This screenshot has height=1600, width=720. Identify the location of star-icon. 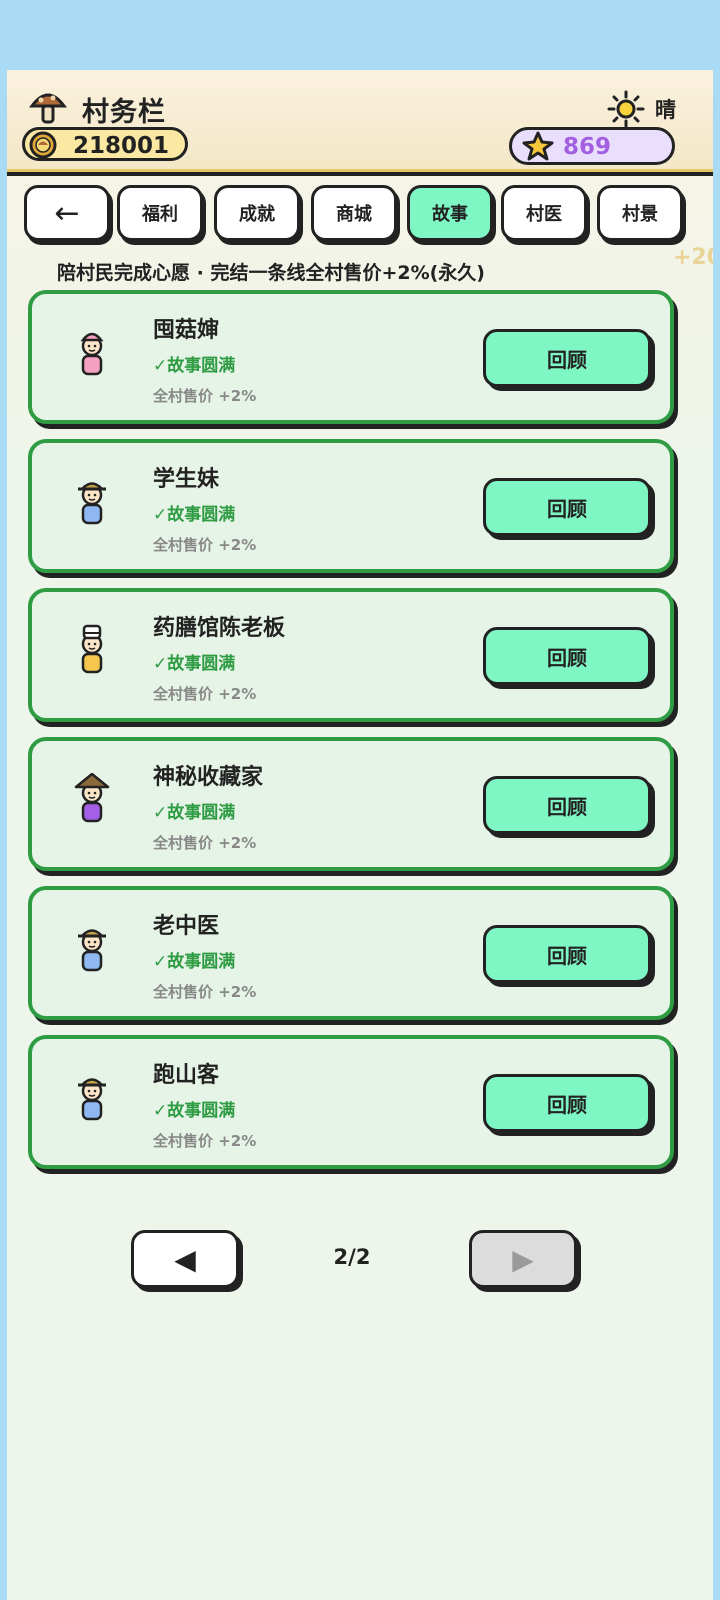
(538, 146).